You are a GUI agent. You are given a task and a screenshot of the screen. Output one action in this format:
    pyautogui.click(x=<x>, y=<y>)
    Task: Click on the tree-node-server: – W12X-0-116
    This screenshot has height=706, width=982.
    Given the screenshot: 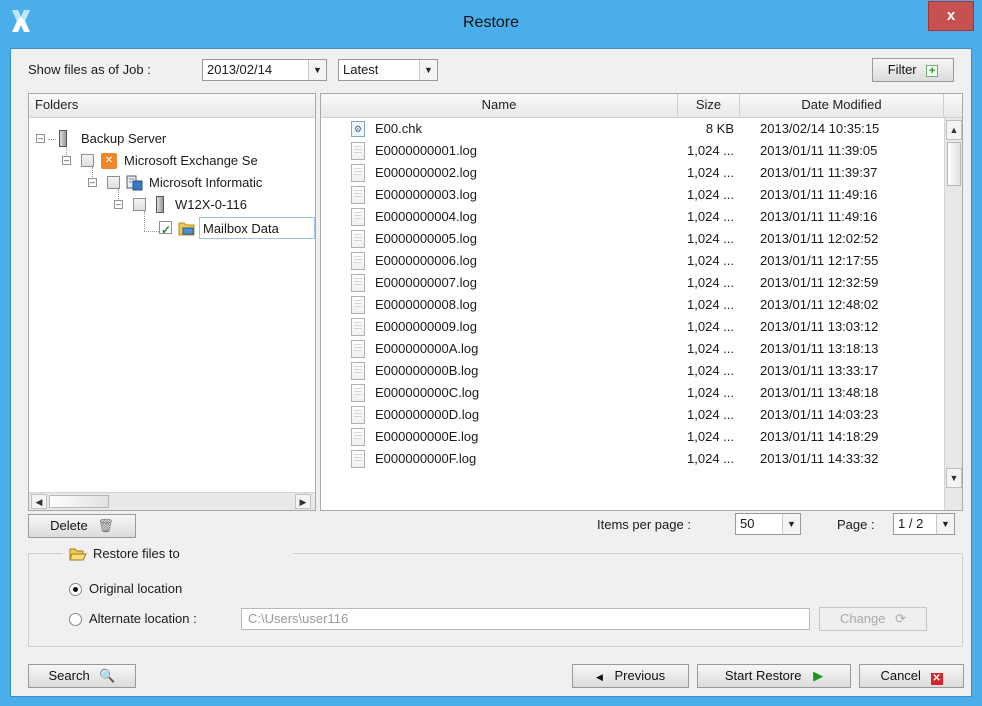 What is the action you would take?
    pyautogui.click(x=172, y=205)
    